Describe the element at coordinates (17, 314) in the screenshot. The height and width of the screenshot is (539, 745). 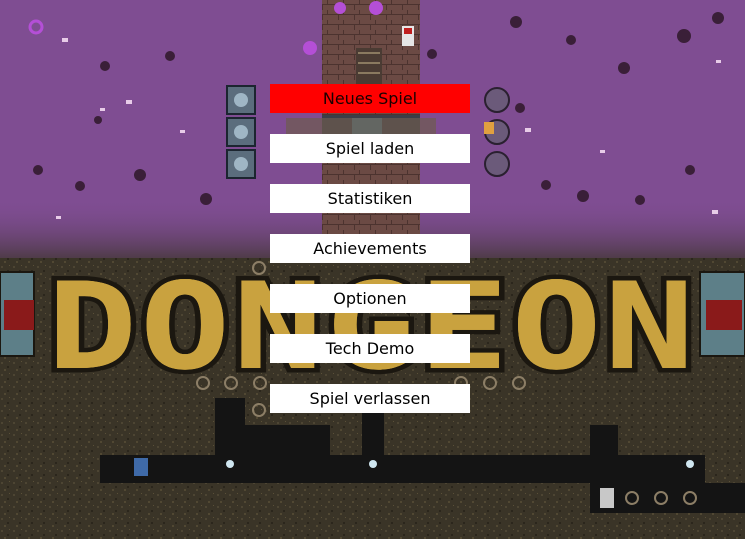
I see `drill-left` at that location.